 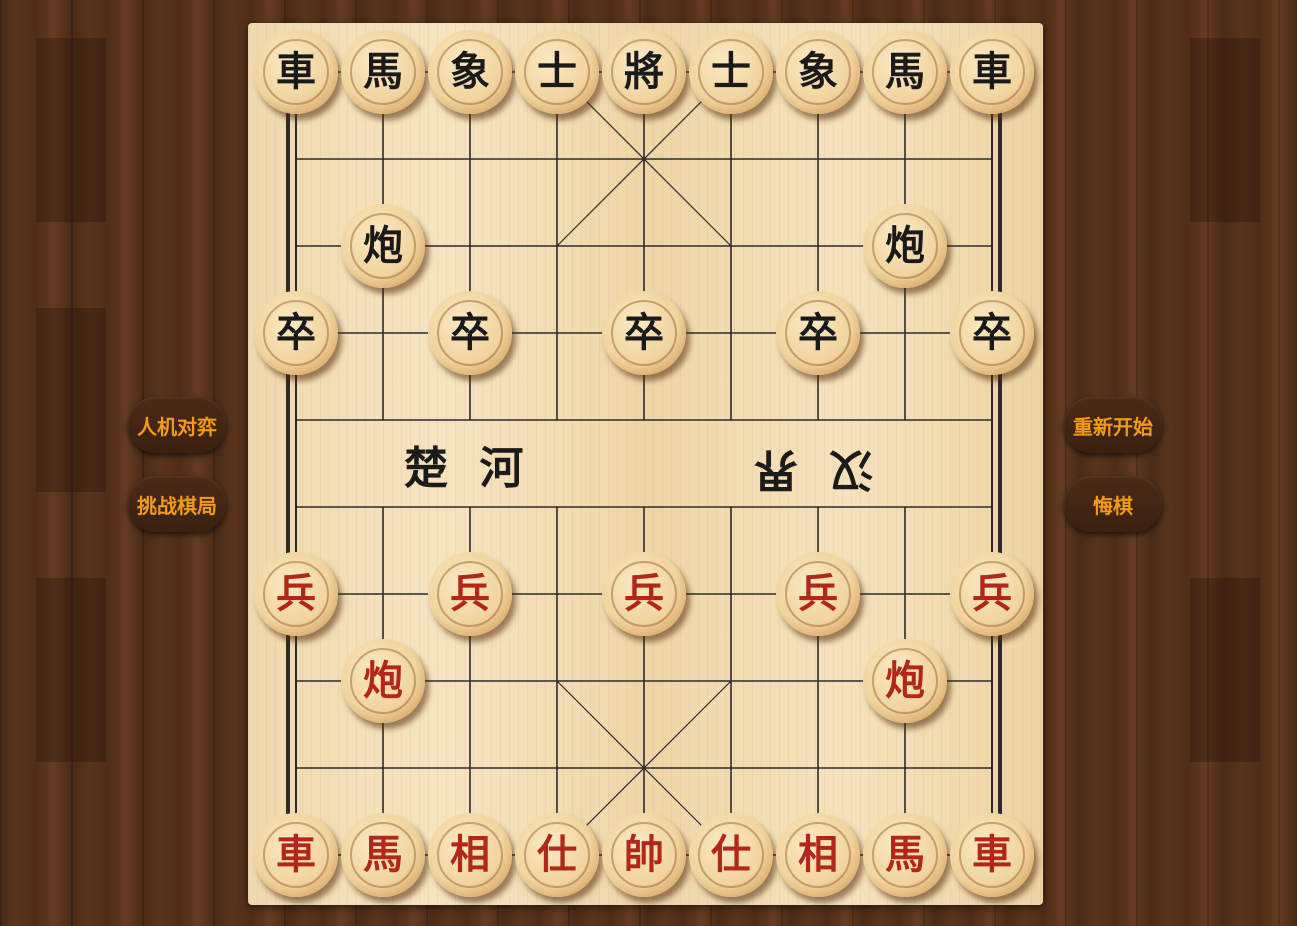 I want to click on restart-button: 重新开始, so click(x=1113, y=425).